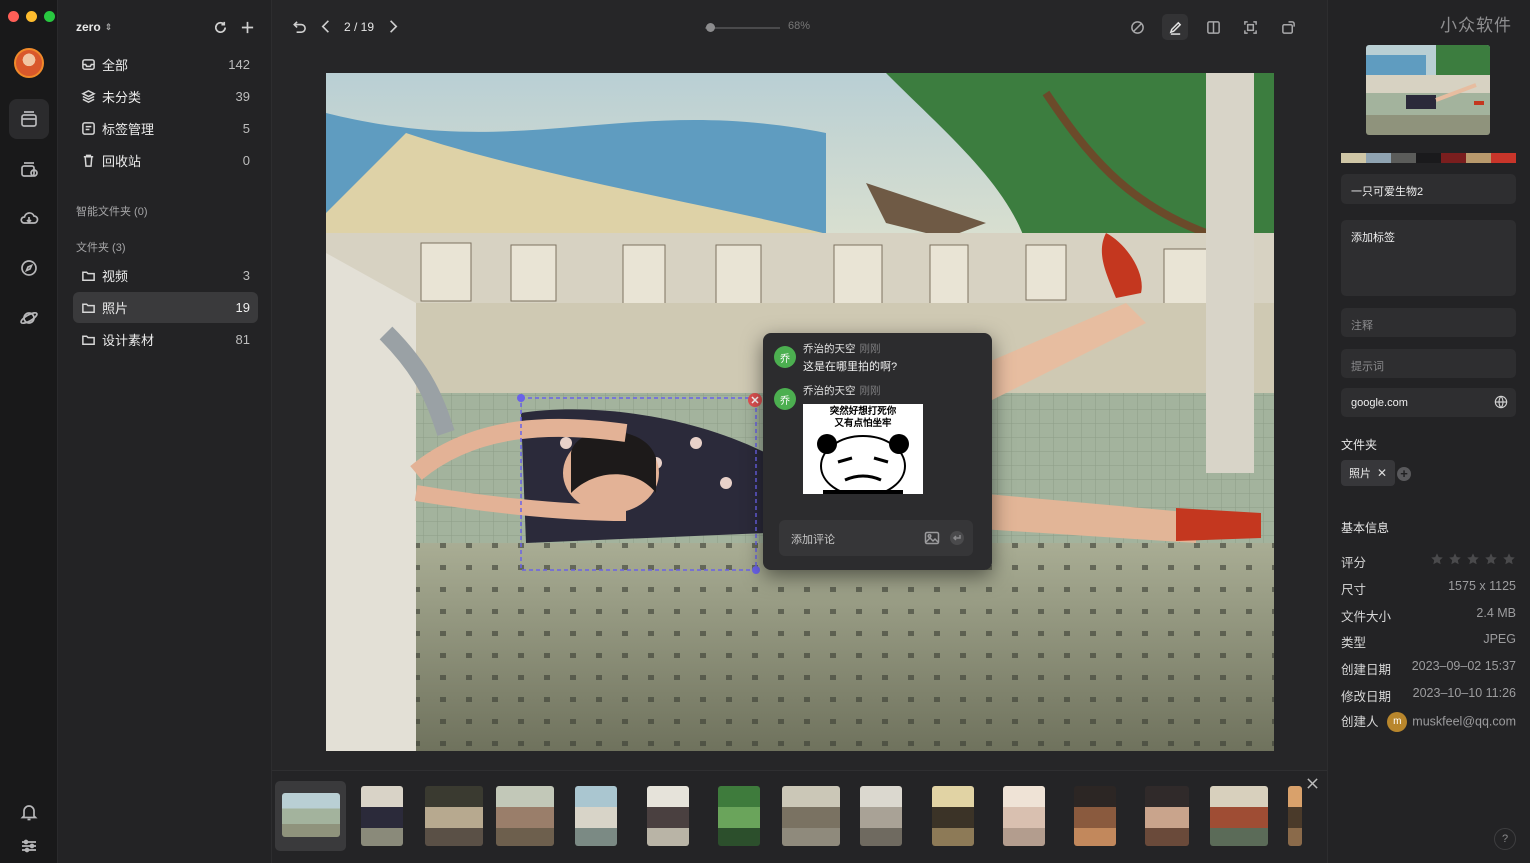 The width and height of the screenshot is (1530, 863). What do you see at coordinates (220, 27) in the screenshot?
I see `sync-icon` at bounding box center [220, 27].